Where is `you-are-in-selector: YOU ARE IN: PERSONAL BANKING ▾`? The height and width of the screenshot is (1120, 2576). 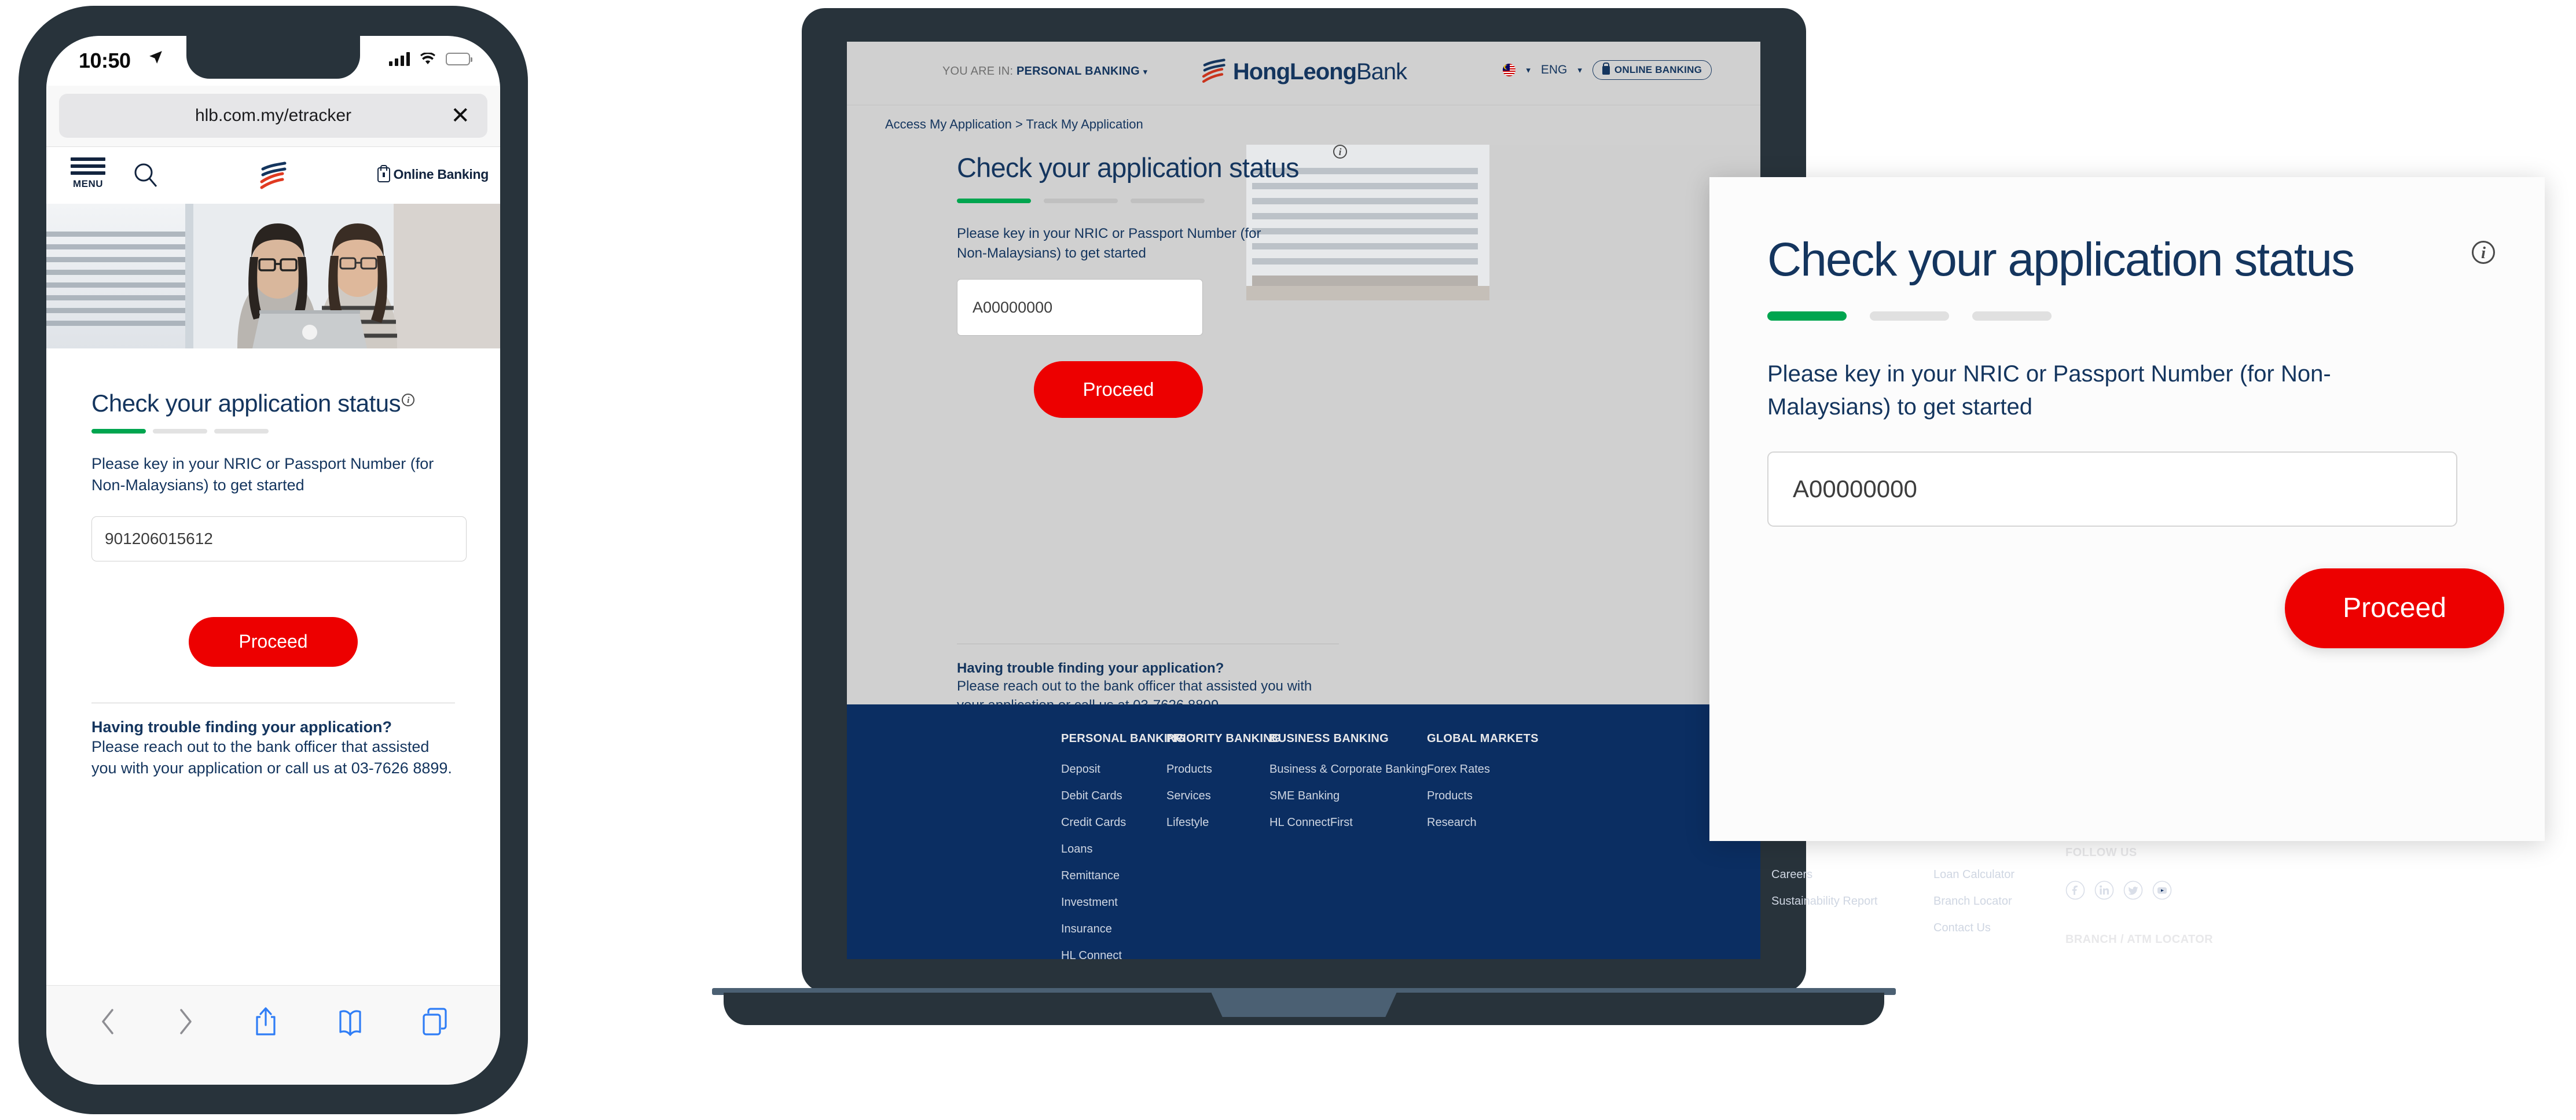 you-are-in-selector: YOU ARE IN: PERSONAL BANKING ▾ is located at coordinates (1044, 71).